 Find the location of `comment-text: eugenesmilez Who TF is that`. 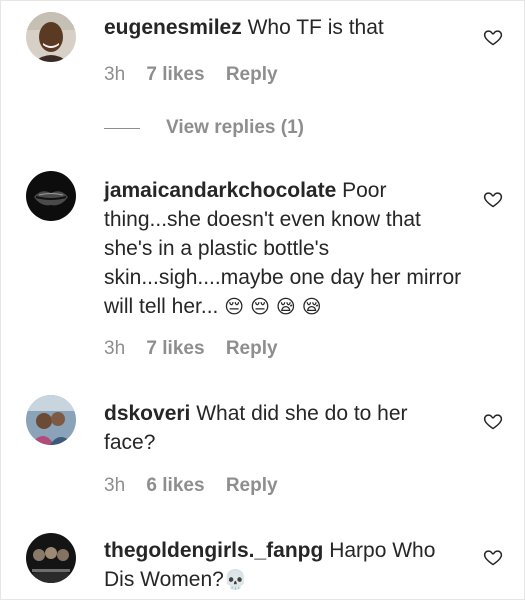

comment-text: eugenesmilez Who TF is that is located at coordinates (284, 27).